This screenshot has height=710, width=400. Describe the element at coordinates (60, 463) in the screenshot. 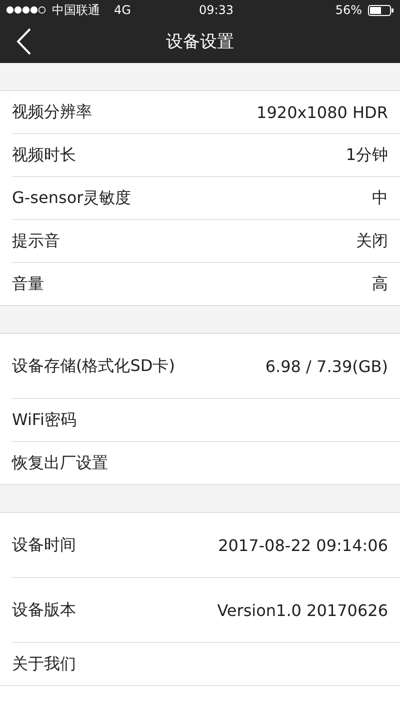

I see `setting-label: 恢复出厂设置` at that location.